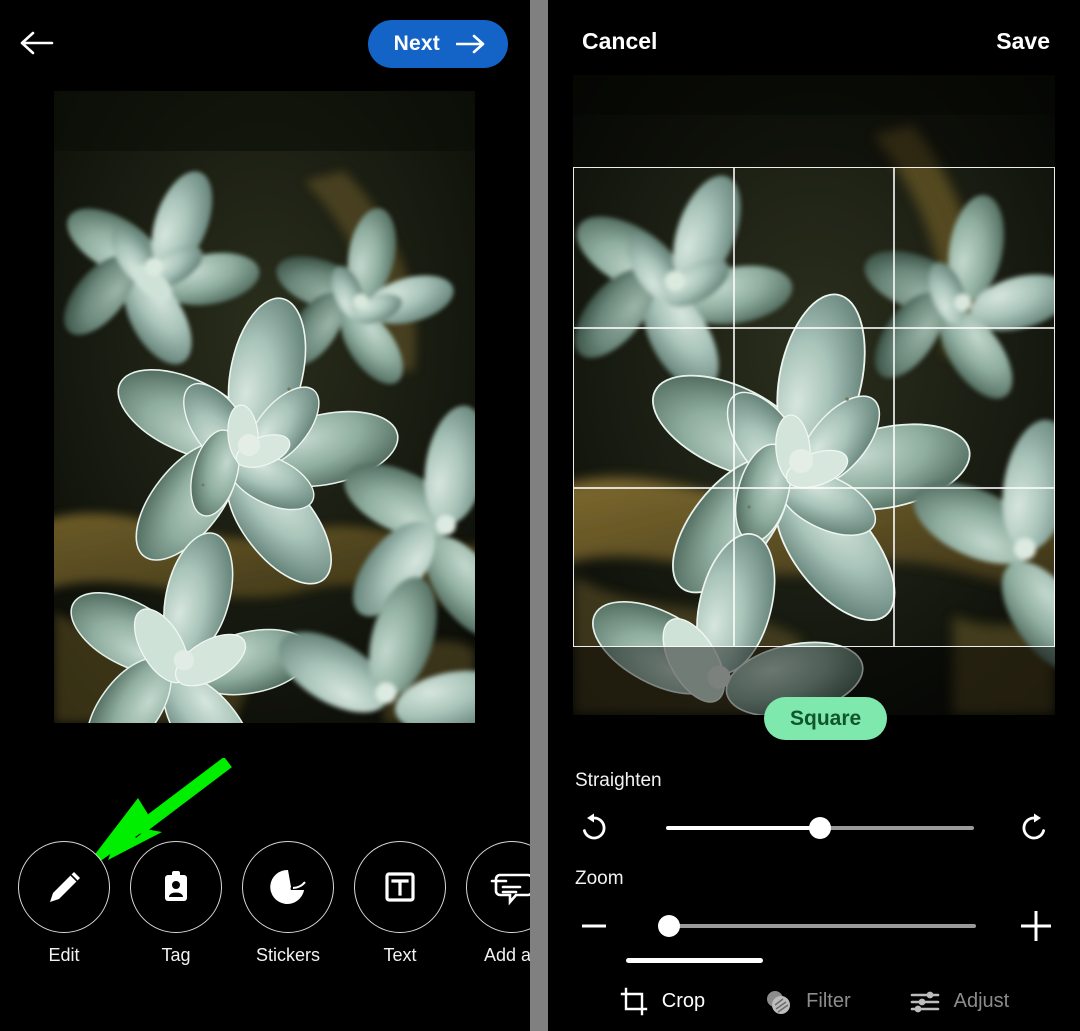 This screenshot has height=1031, width=1080. Describe the element at coordinates (287, 955) in the screenshot. I see `toolbar-item-stickers-label: Stickers` at that location.